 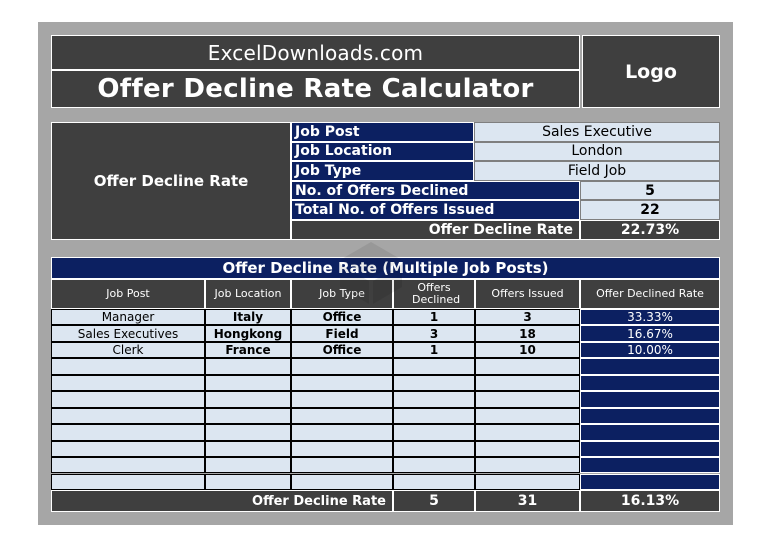 I want to click on total-declined-cell: 5, so click(x=434, y=501).